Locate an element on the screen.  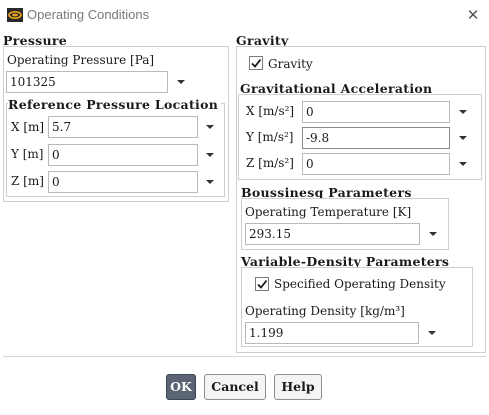
operating-density-input: 1.199 is located at coordinates (332, 333).